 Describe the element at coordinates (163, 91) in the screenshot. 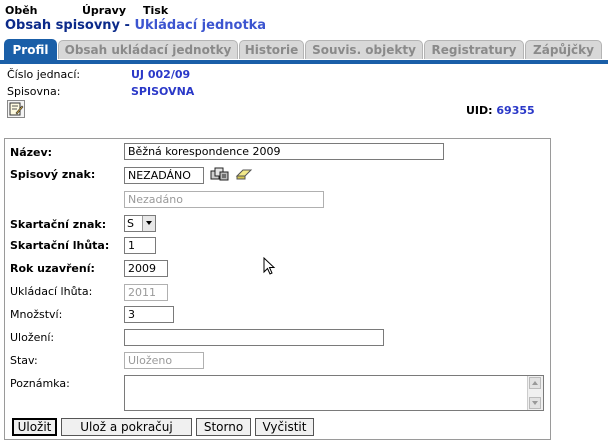

I see `spisovna-value: SPISOVNA` at that location.